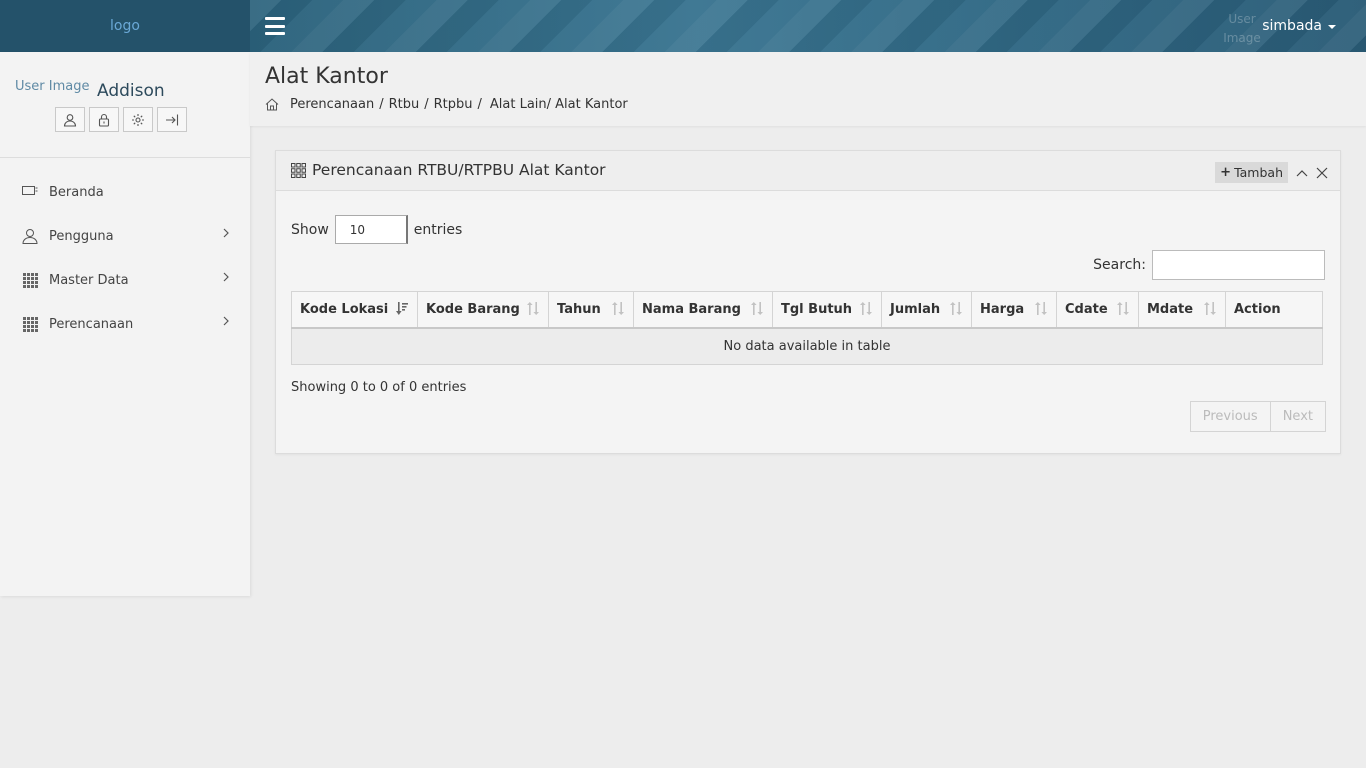 This screenshot has height=768, width=1366. What do you see at coordinates (1226, 172) in the screenshot?
I see `plus-icon: +` at bounding box center [1226, 172].